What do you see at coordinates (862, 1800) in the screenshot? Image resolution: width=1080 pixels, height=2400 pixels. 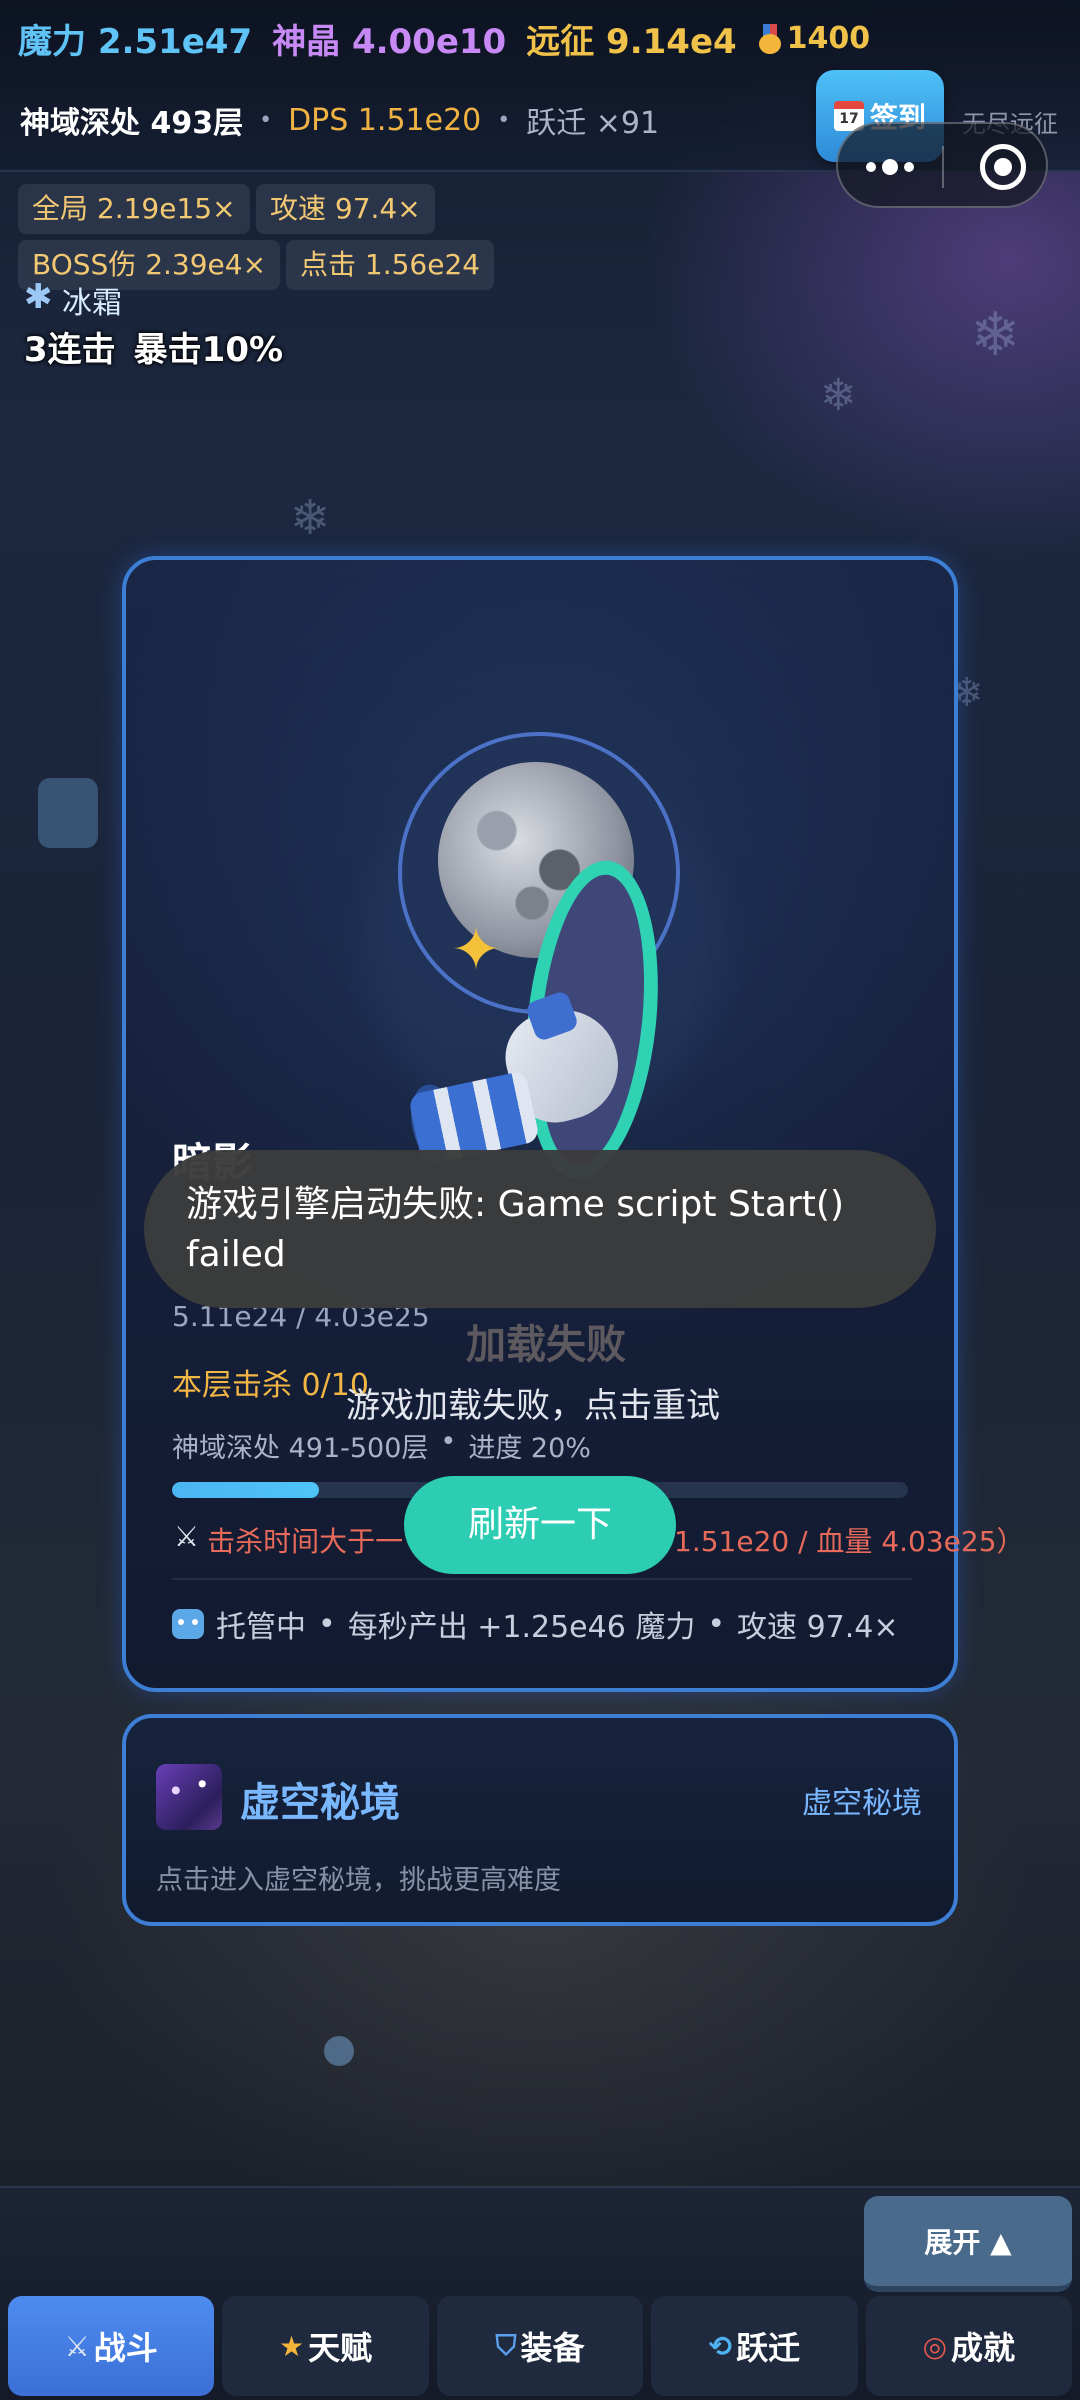 I see `void-realm-link: 虚空秘境` at bounding box center [862, 1800].